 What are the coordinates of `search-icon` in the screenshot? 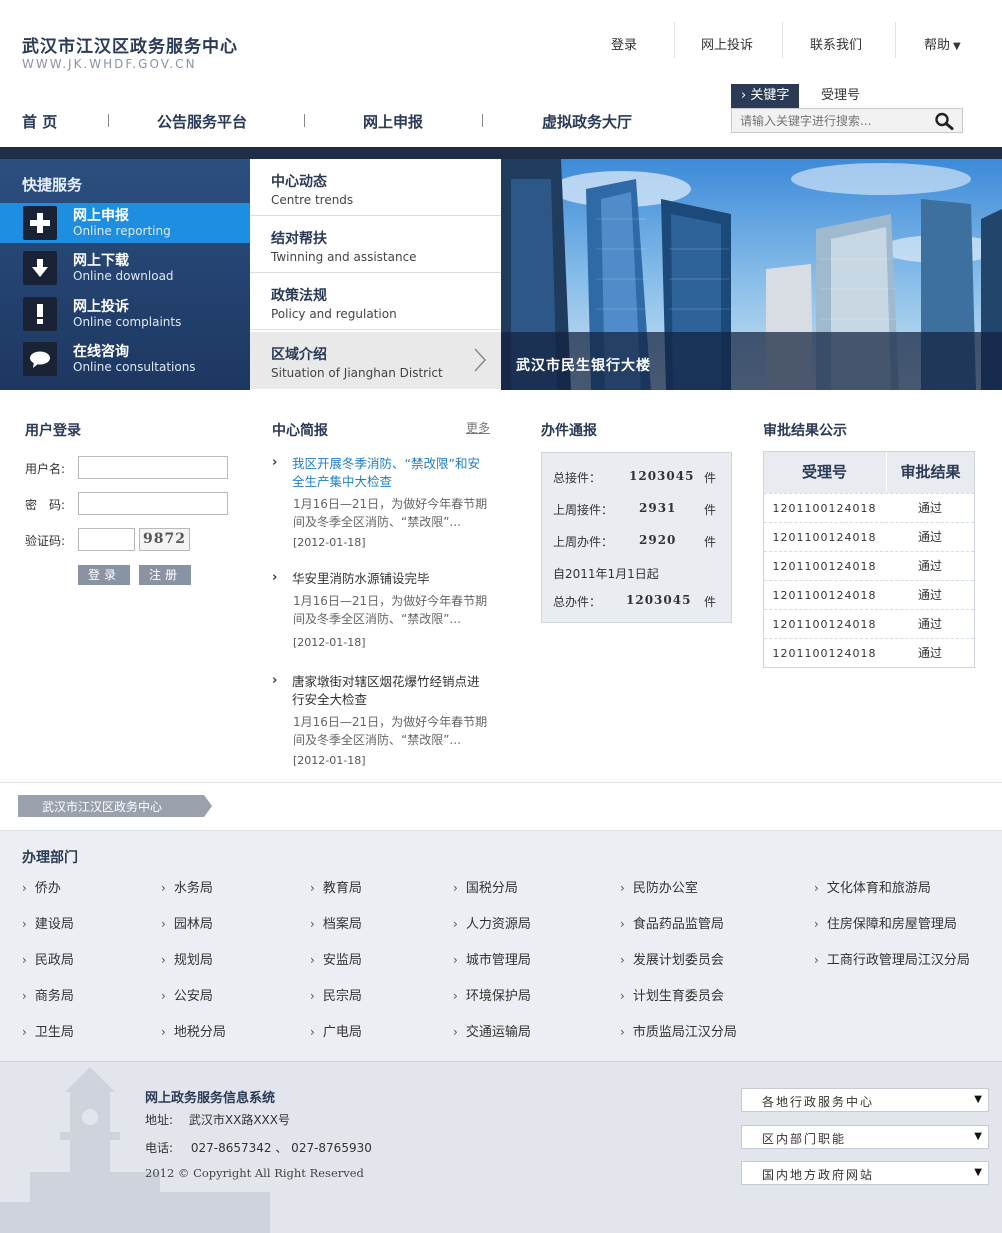 It's located at (944, 121).